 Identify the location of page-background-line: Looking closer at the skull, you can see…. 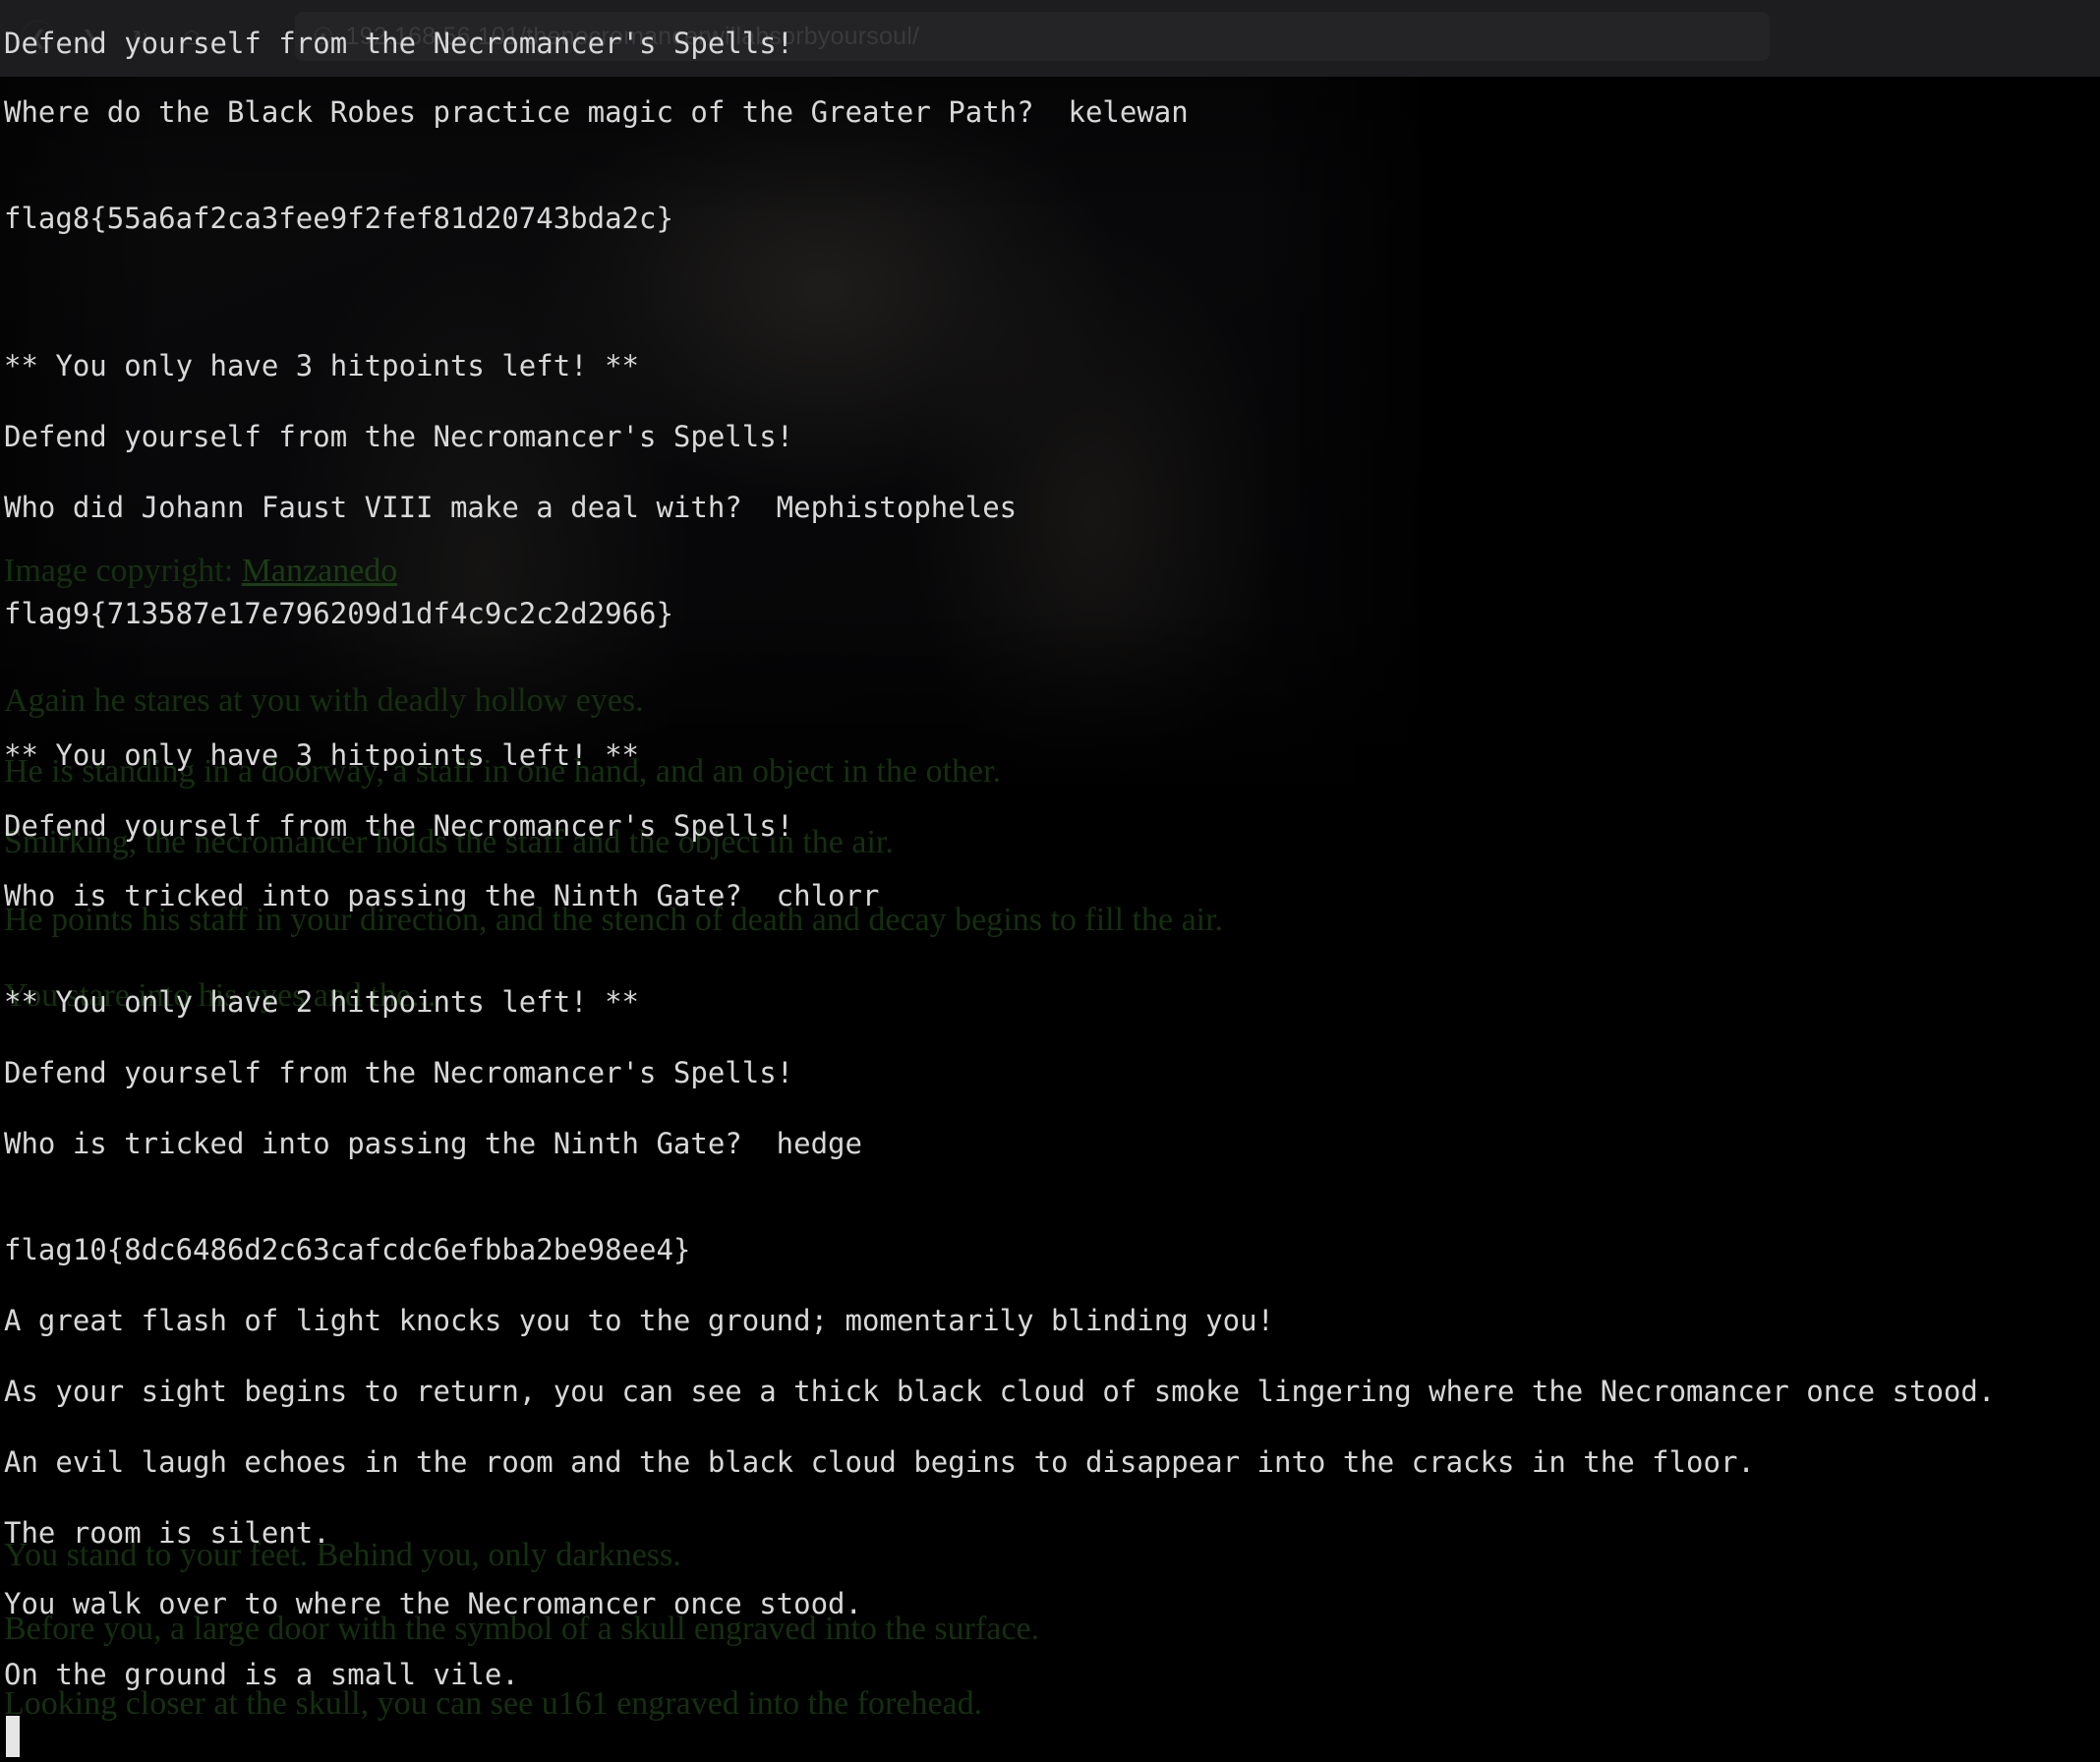
(493, 1703).